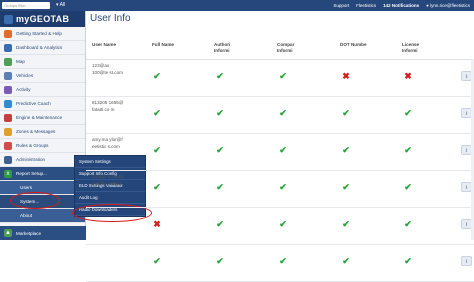  I want to click on logo: myGEOTAB, so click(42, 19).